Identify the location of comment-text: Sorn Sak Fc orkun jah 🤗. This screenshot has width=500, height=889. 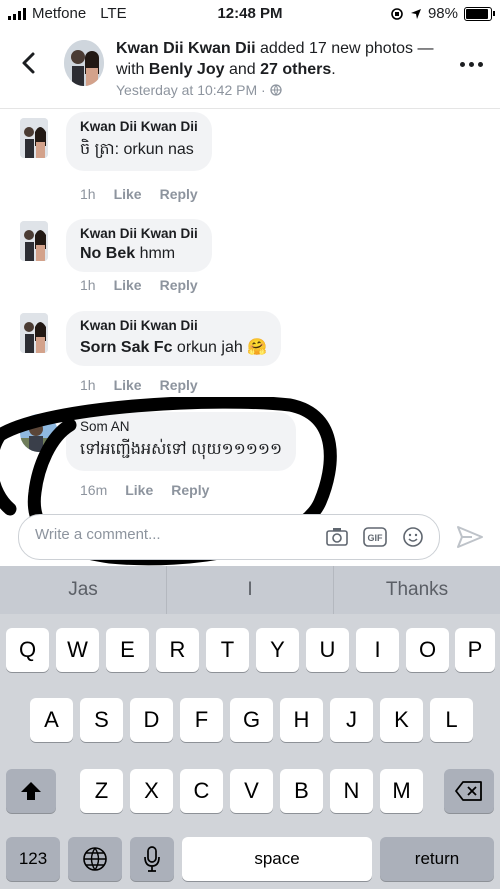
(174, 347).